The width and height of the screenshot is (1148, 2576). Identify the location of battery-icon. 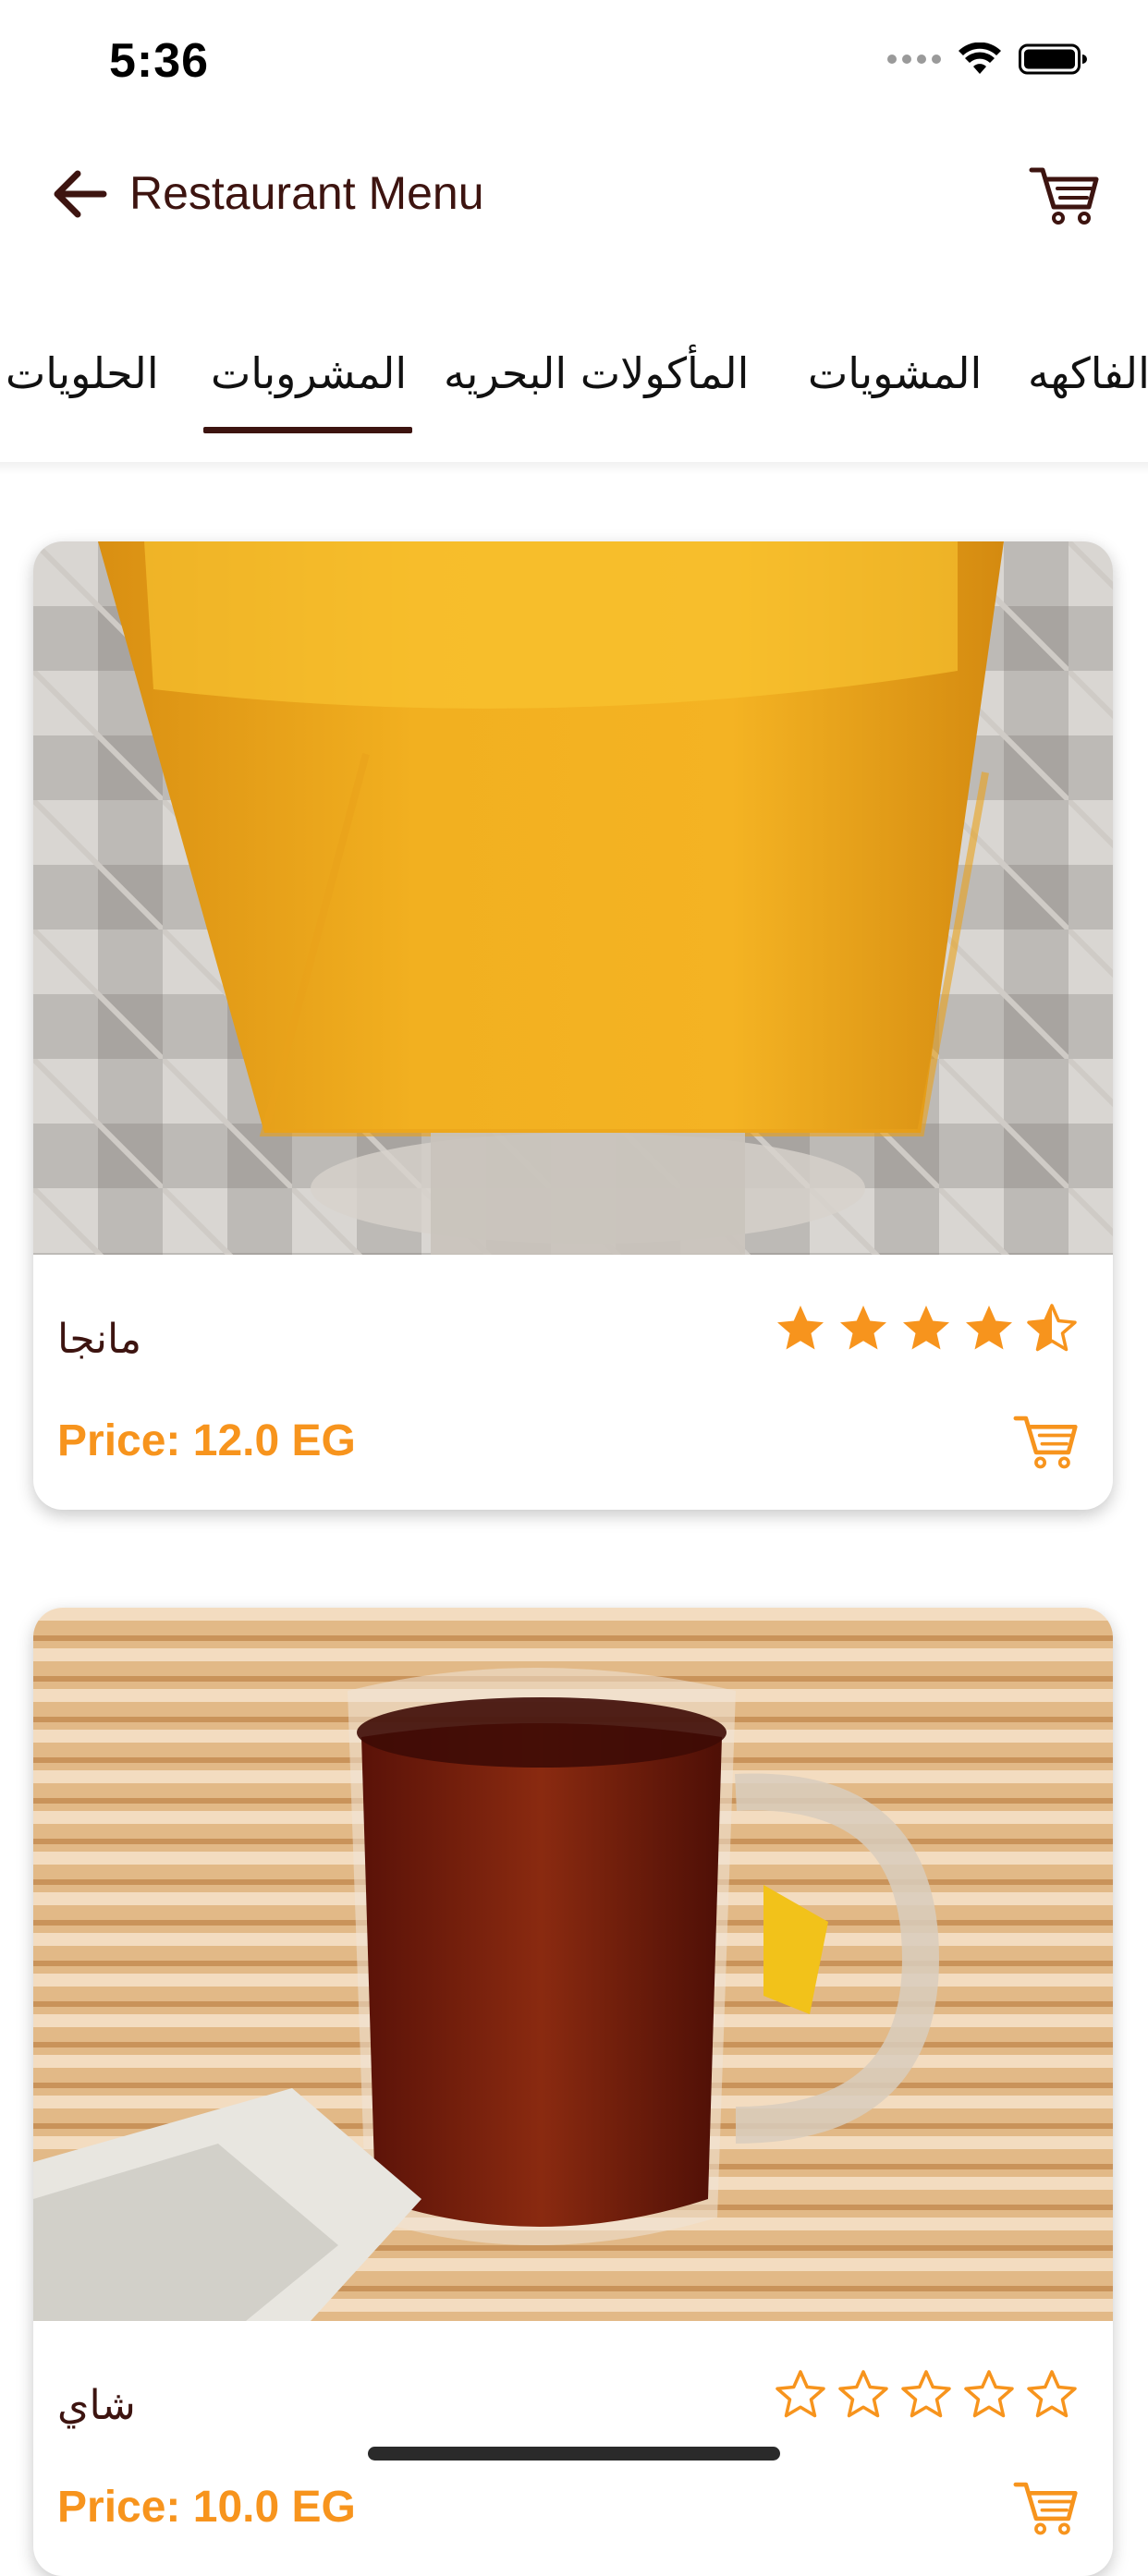
(1053, 59).